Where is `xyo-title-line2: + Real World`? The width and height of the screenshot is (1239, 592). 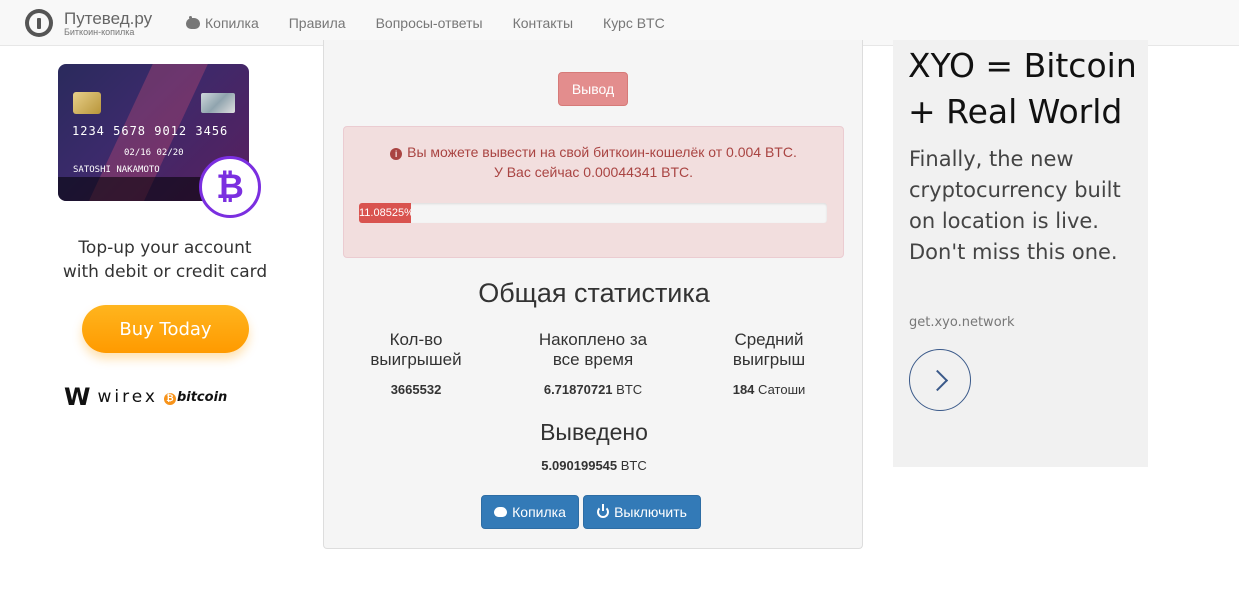
xyo-title-line2: + Real World is located at coordinates (1015, 111).